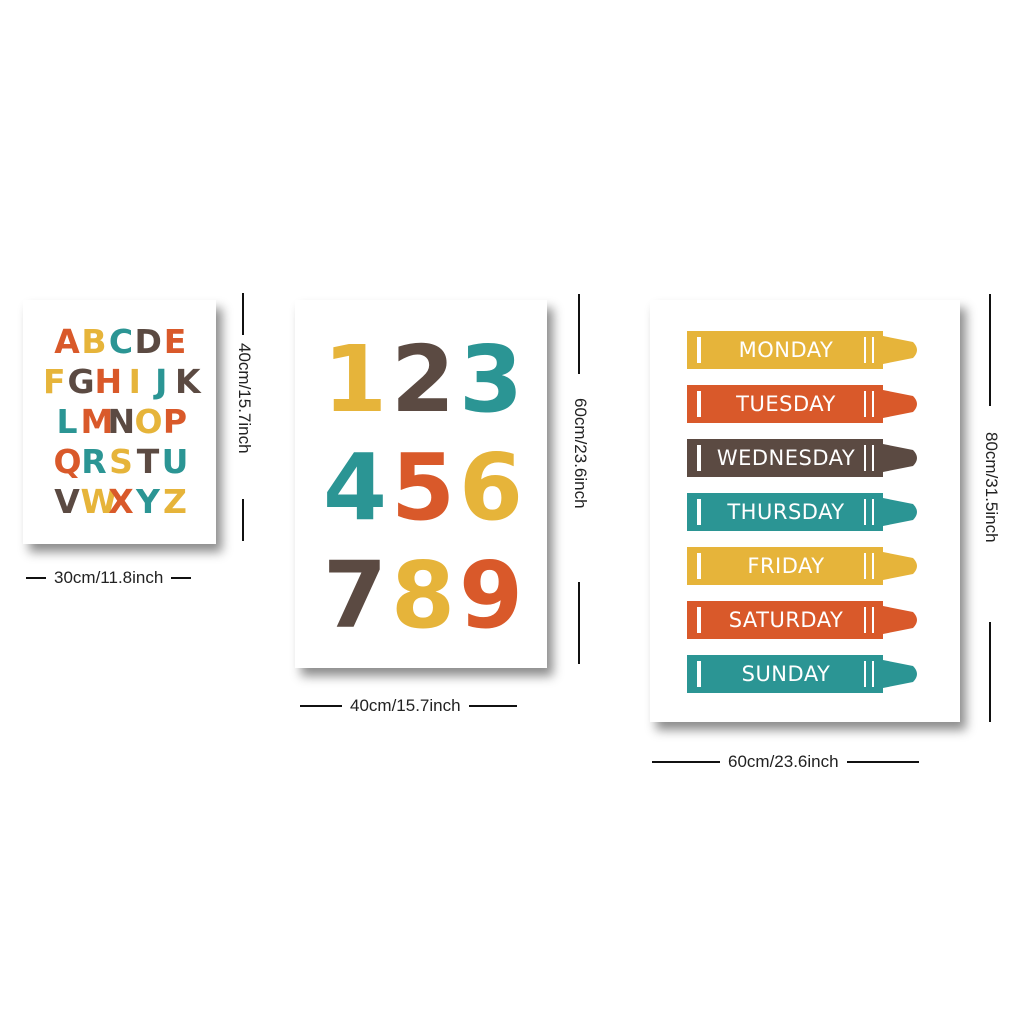 This screenshot has width=1024, height=1024. I want to click on numbers-width-dimension: 40cm/15.7inch, so click(425, 706).